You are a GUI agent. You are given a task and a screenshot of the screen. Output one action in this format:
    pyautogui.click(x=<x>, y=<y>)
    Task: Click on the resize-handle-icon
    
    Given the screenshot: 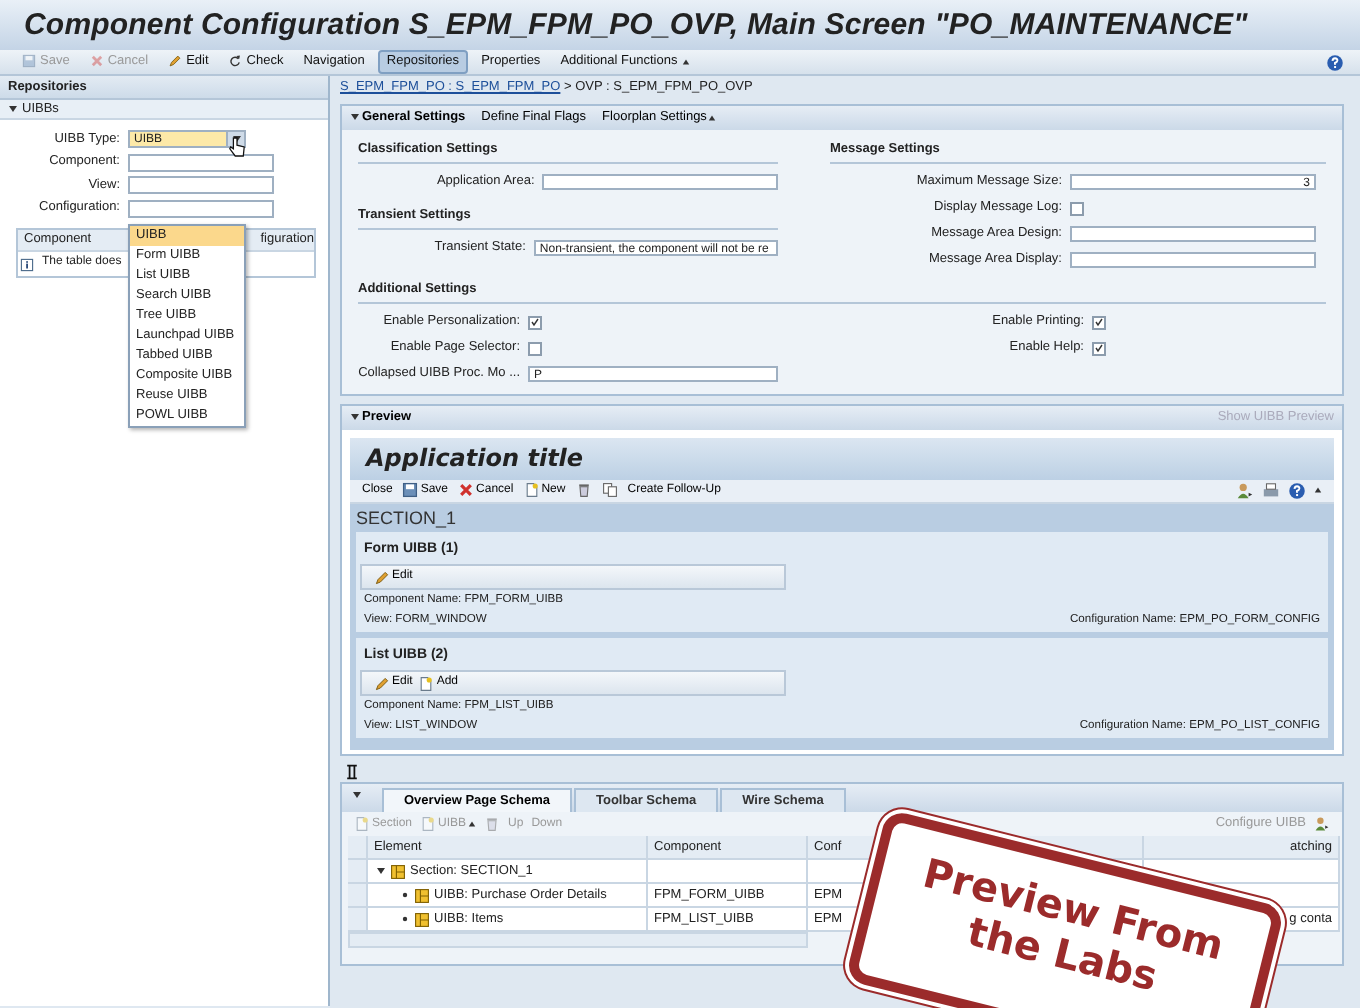 What is the action you would take?
    pyautogui.click(x=352, y=772)
    